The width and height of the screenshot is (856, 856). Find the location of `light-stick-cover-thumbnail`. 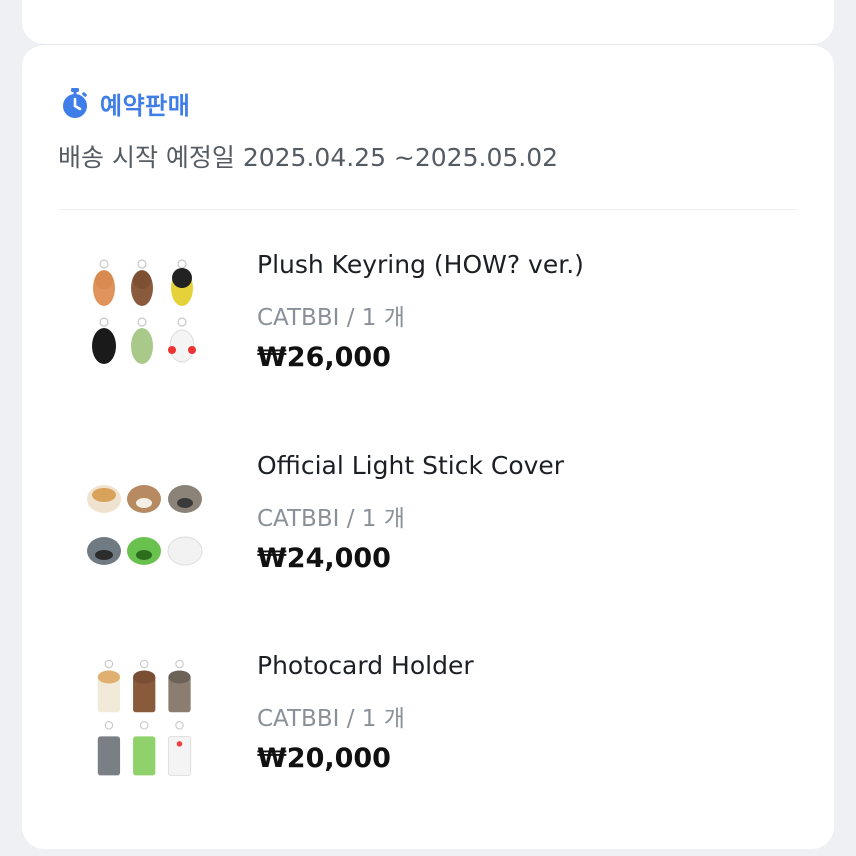

light-stick-cover-thumbnail is located at coordinates (145, 525).